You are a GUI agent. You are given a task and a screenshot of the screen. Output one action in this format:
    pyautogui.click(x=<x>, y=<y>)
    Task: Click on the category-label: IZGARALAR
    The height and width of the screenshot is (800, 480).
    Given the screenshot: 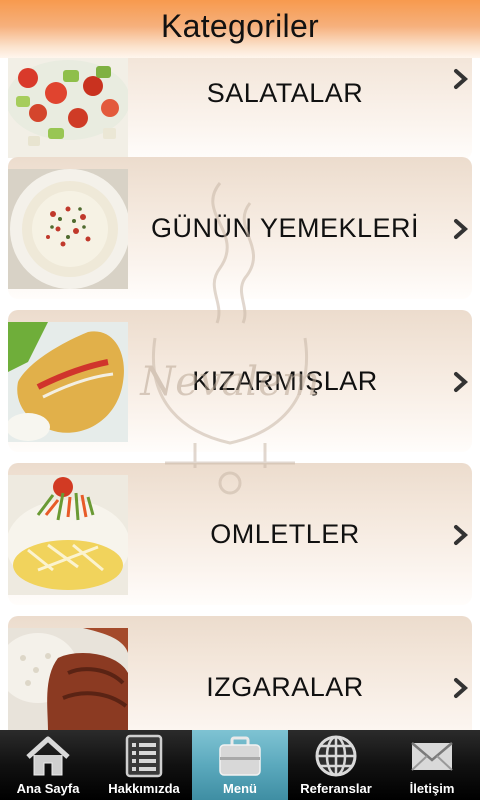 What is the action you would take?
    pyautogui.click(x=285, y=687)
    